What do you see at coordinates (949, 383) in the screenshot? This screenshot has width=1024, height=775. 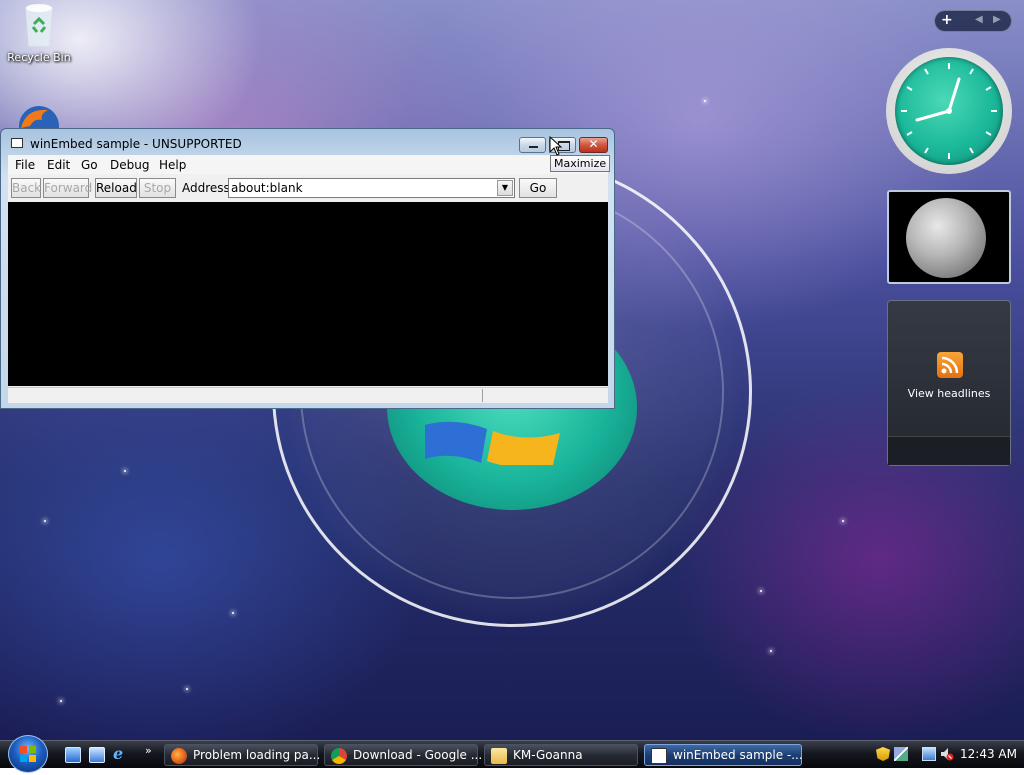 I see `feed-headlines-gadget: View headlines` at bounding box center [949, 383].